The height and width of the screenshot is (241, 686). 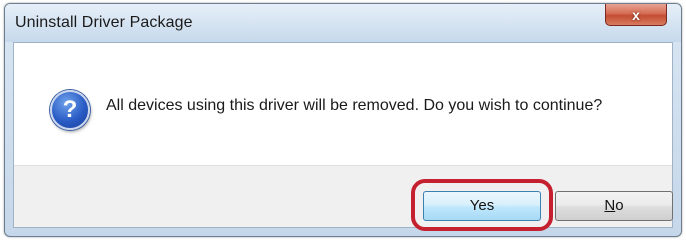 I want to click on close-icon: x, so click(x=636, y=15).